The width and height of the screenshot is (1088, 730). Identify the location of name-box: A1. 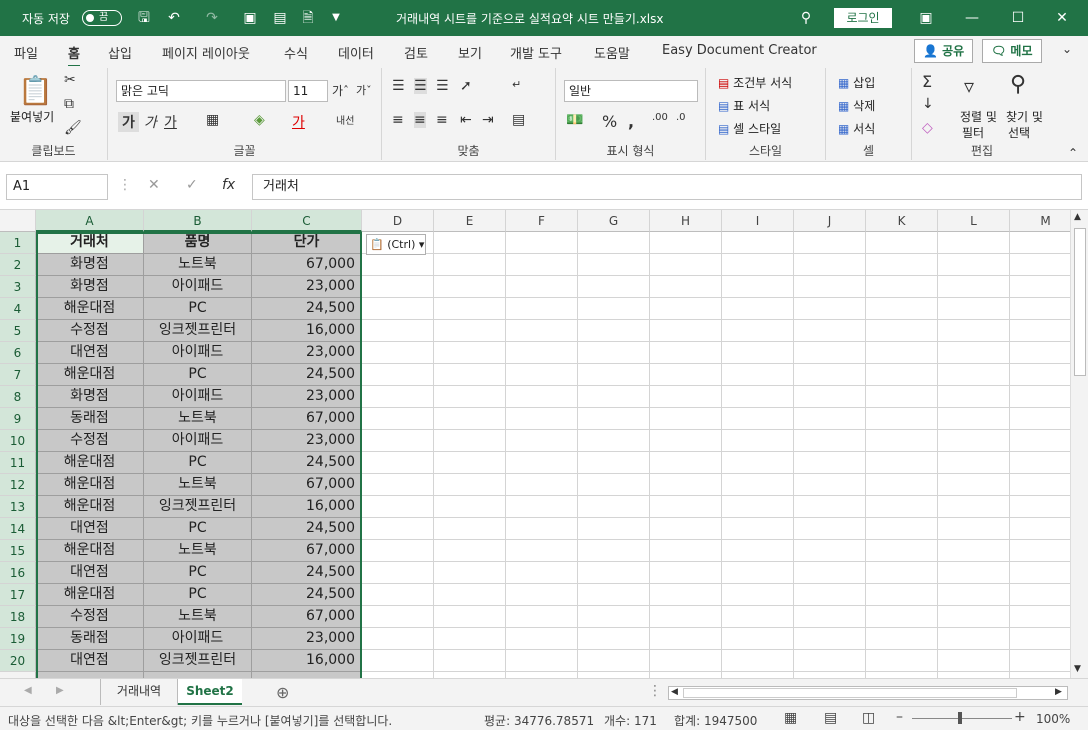
(57, 187).